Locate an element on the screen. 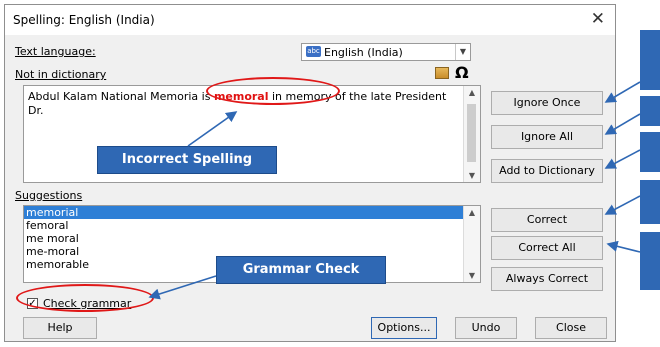 The image size is (660, 347). text-scrollbar: ▲ ▼ is located at coordinates (471, 134).